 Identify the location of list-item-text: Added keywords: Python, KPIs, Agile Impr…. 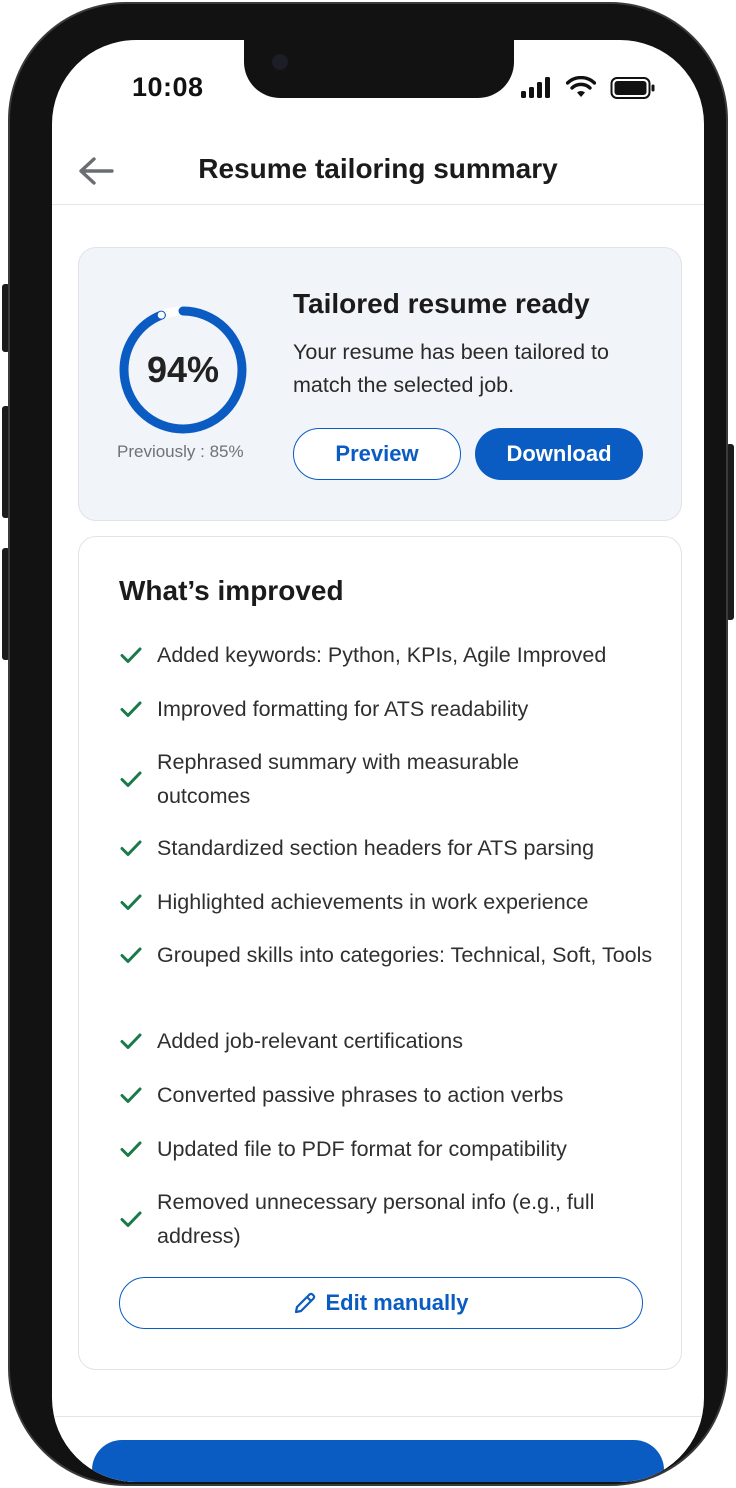
(382, 655).